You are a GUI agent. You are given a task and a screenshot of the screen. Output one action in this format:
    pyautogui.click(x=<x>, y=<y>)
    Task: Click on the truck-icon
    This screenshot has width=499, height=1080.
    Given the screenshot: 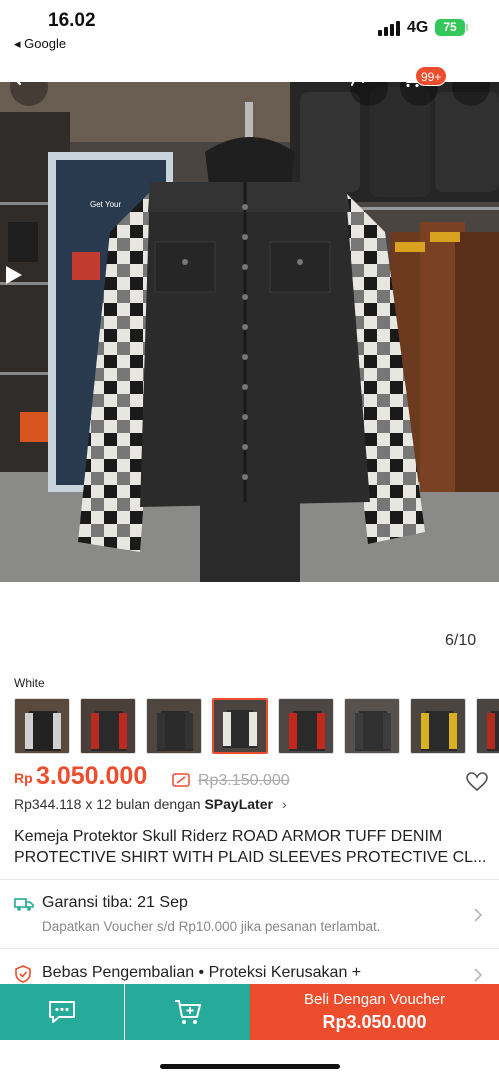 What is the action you would take?
    pyautogui.click(x=24, y=904)
    